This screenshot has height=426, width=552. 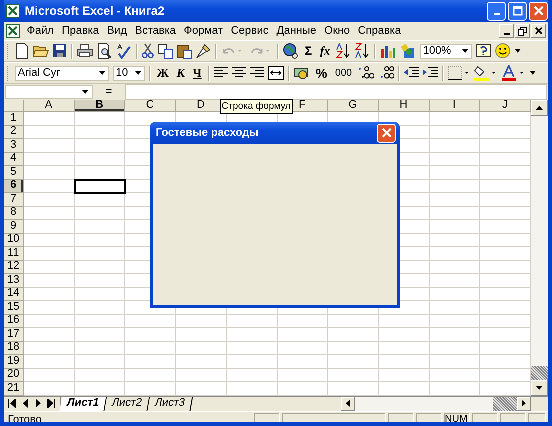 I want to click on borders-icon, so click(x=459, y=73).